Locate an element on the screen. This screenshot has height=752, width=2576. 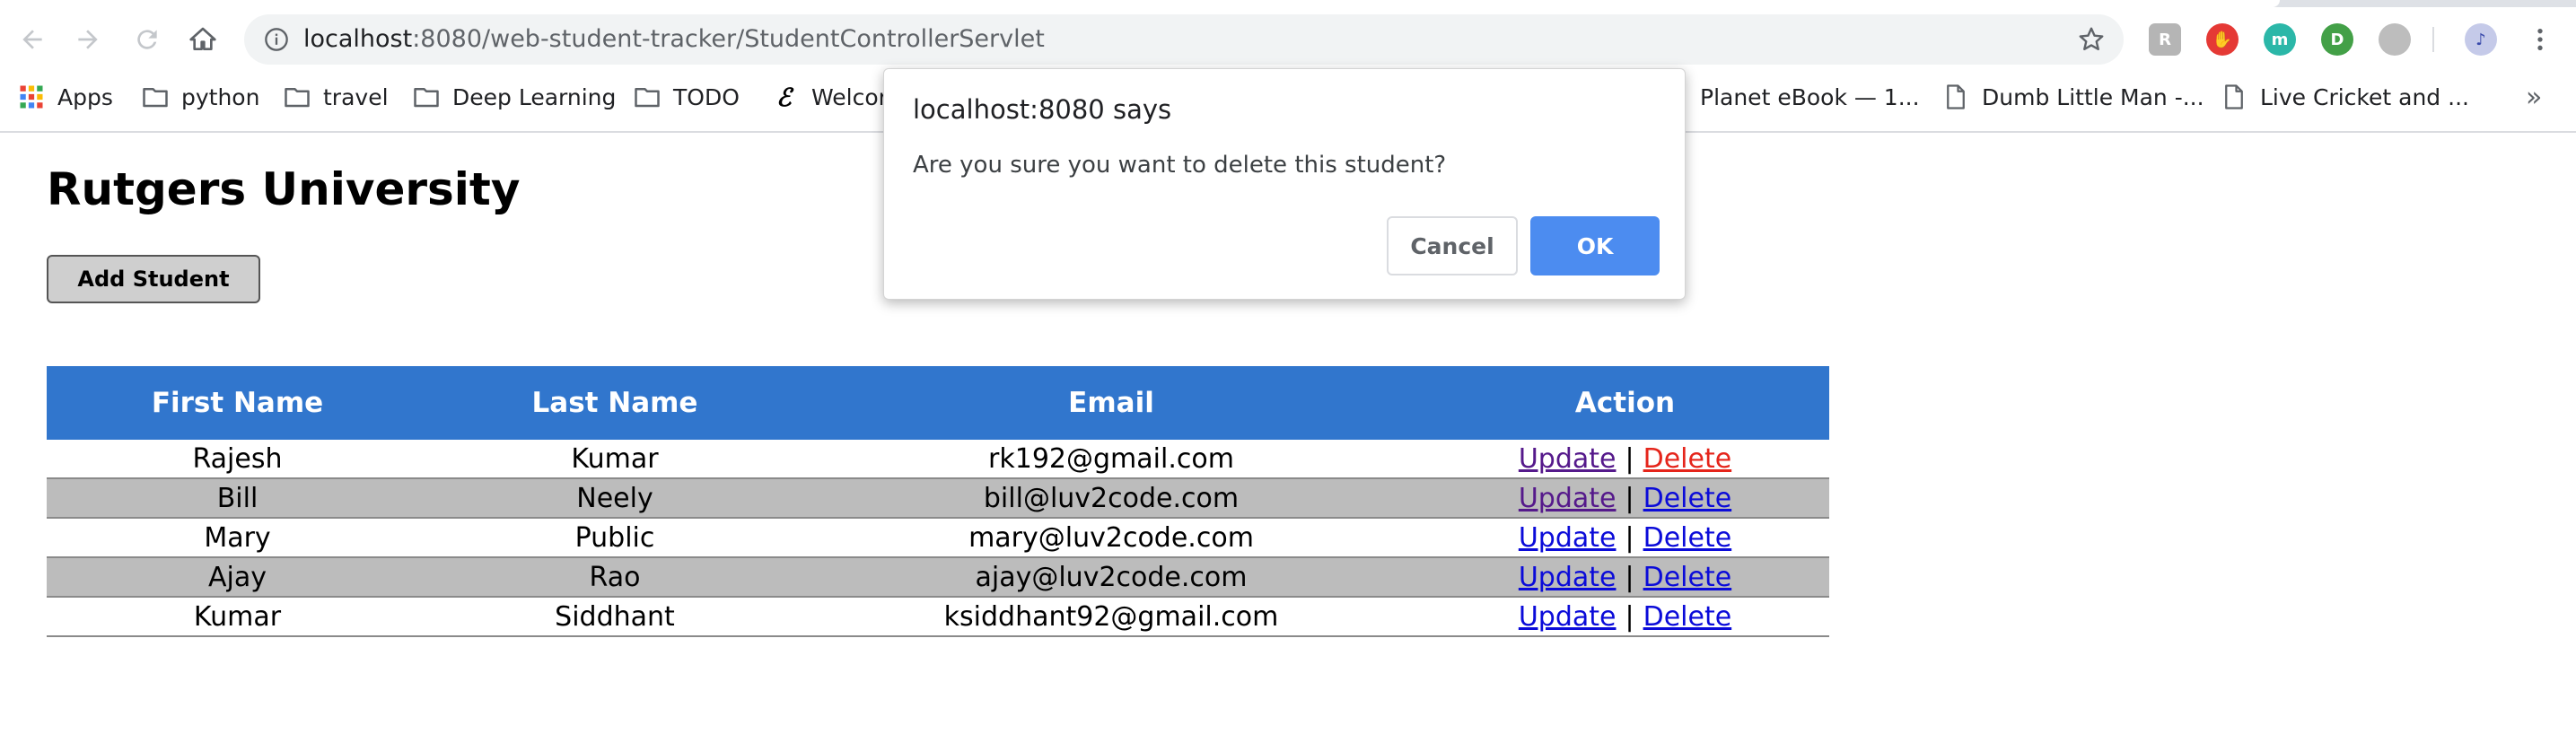
table-row: Ajay Rao ajay@luv2code.com Update | Delete is located at coordinates (938, 577).